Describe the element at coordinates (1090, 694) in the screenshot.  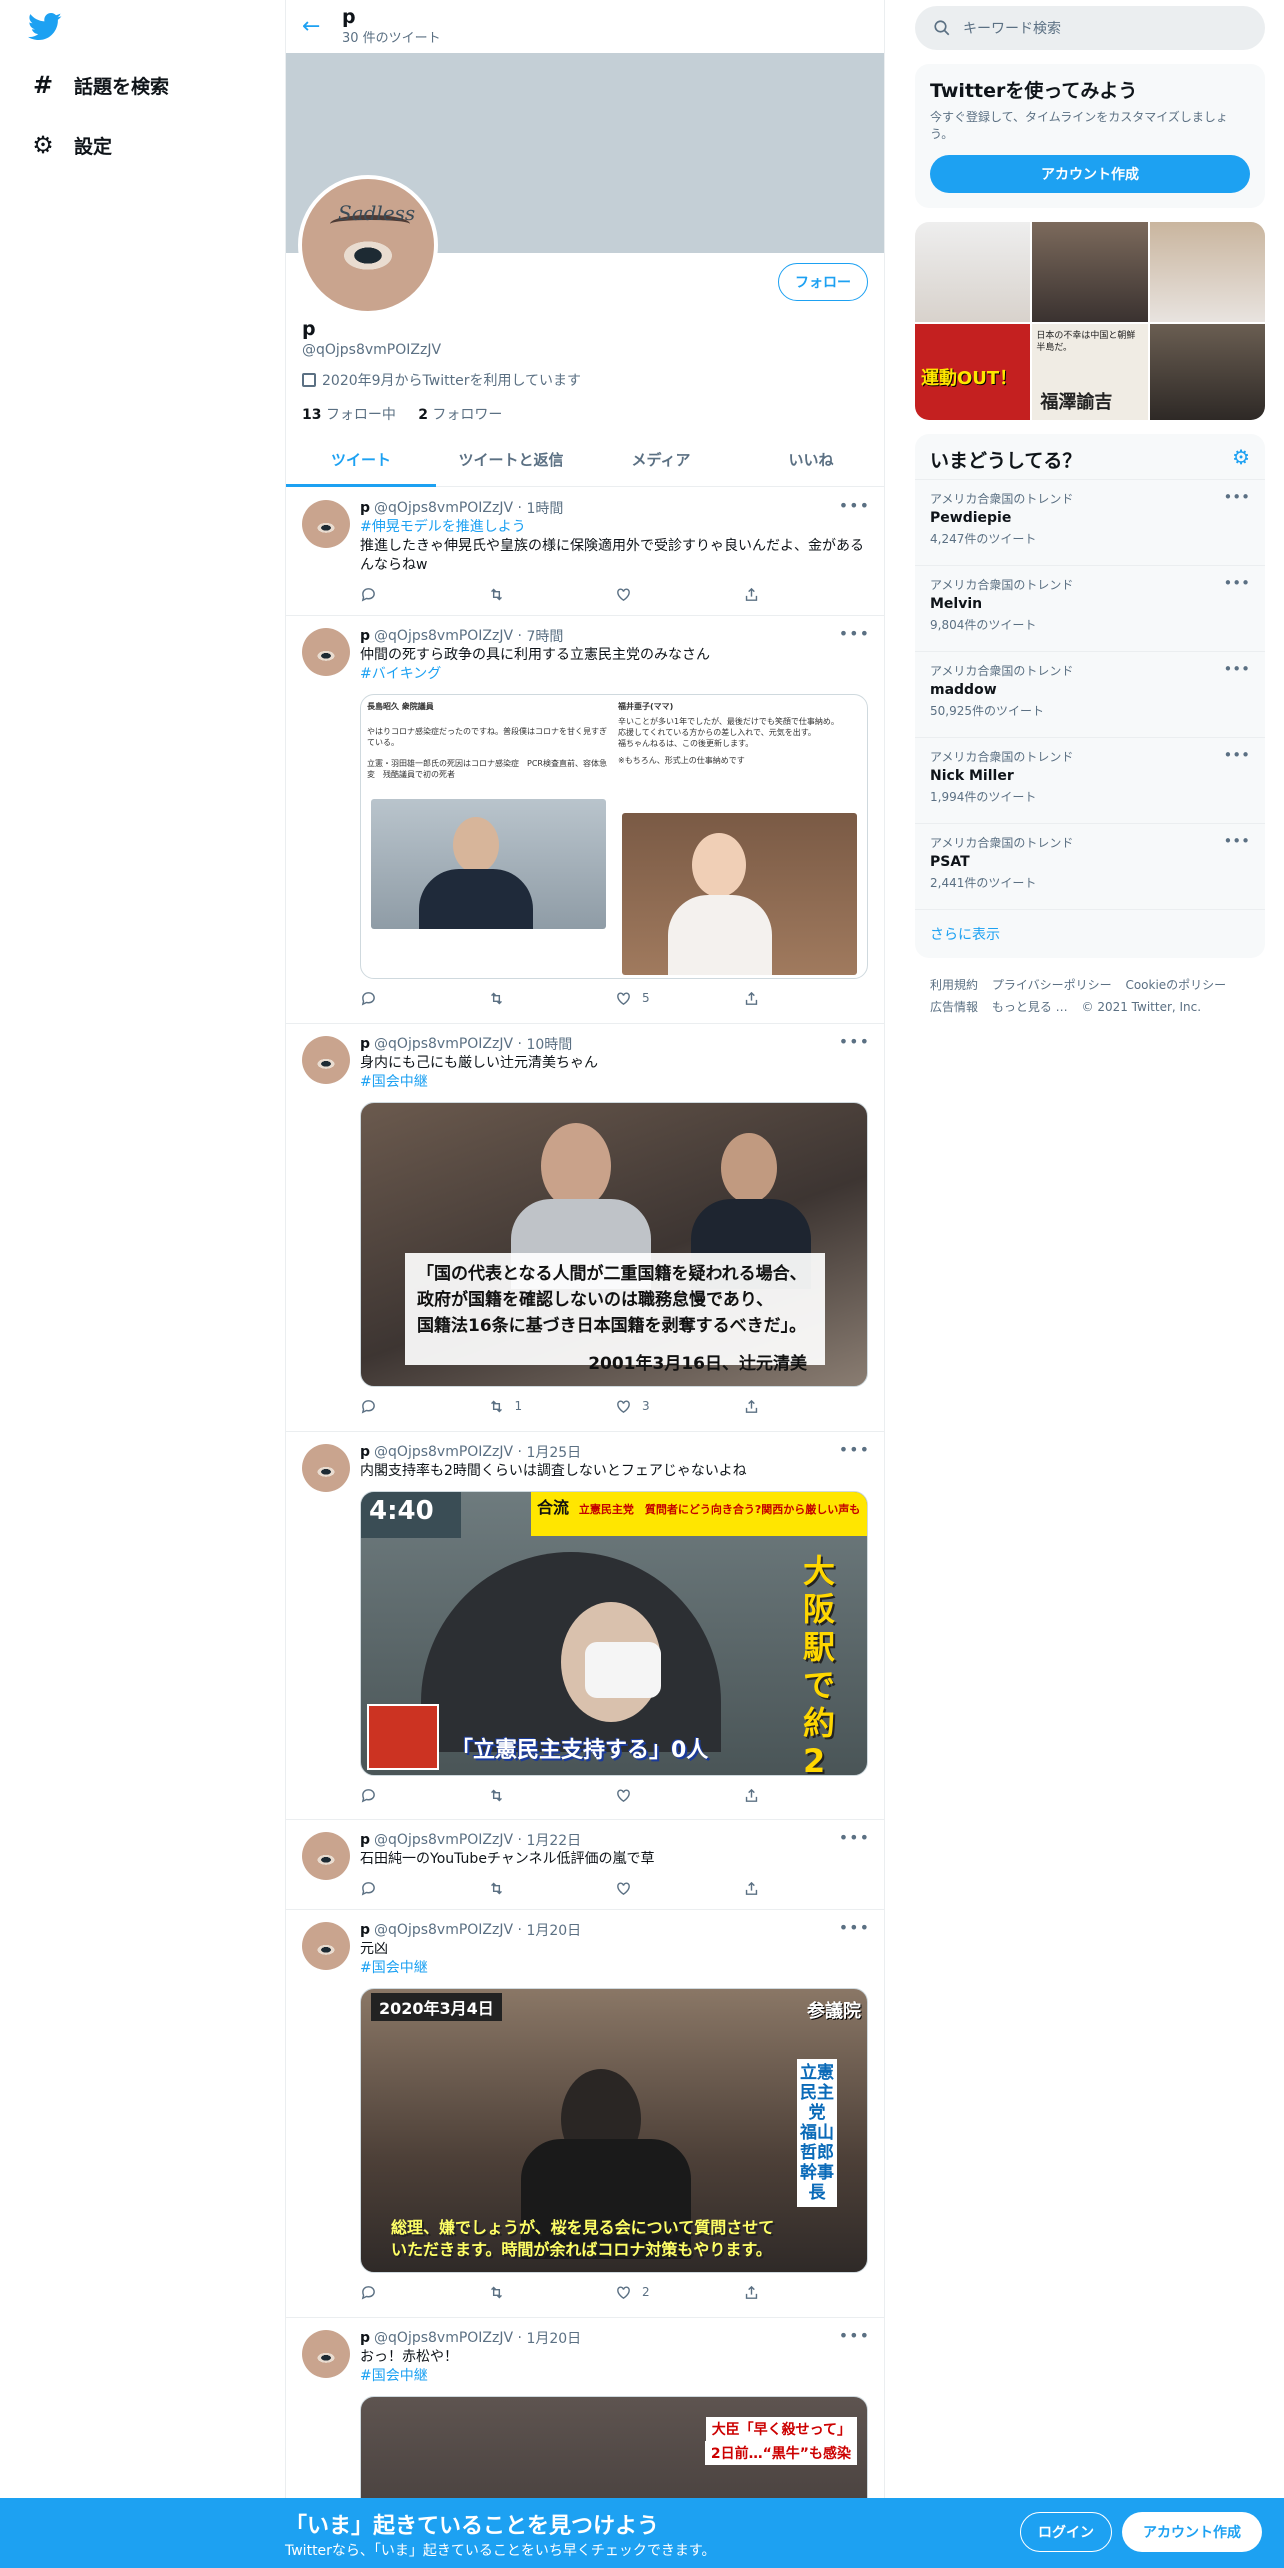
I see `trend-item: アメリカ合衆国のトレンド maddow 50,925件のツイート •••` at that location.